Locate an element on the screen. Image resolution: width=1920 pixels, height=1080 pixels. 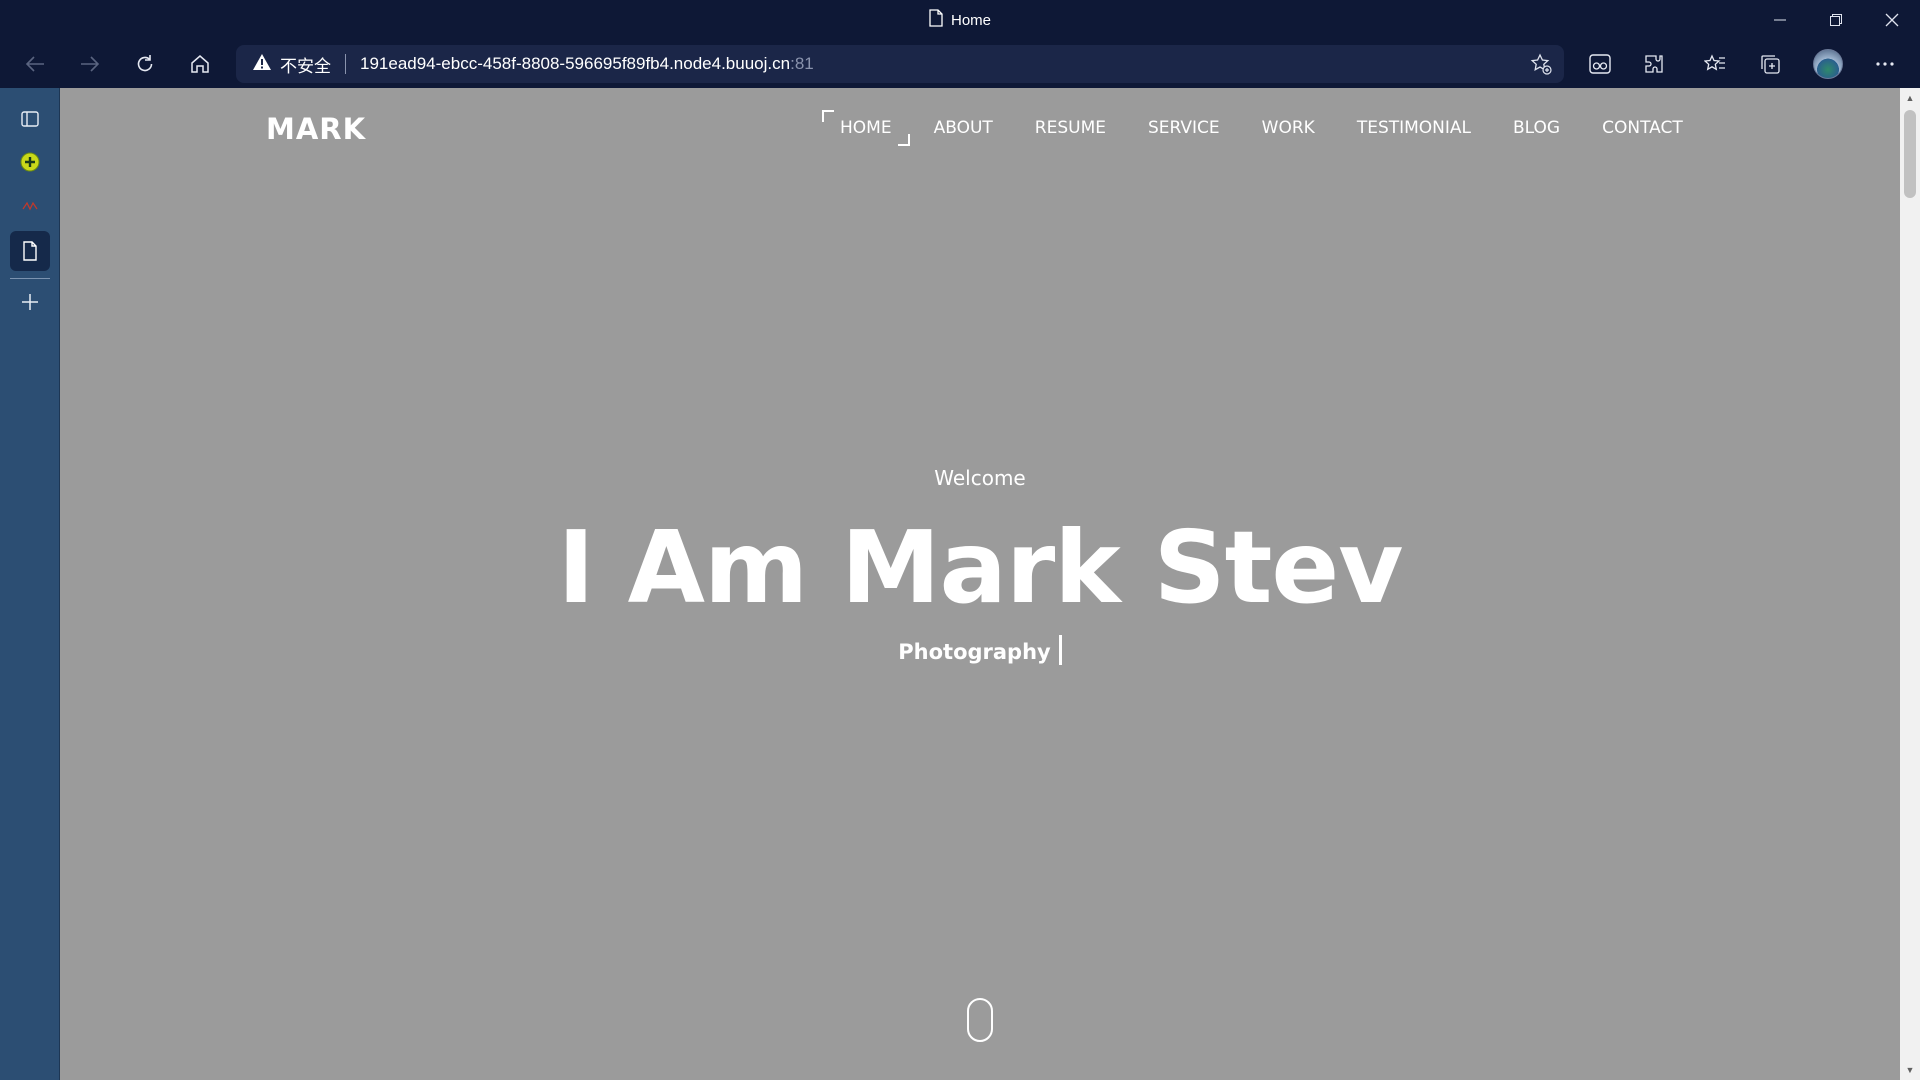
profile-avatar is located at coordinates (1828, 64).